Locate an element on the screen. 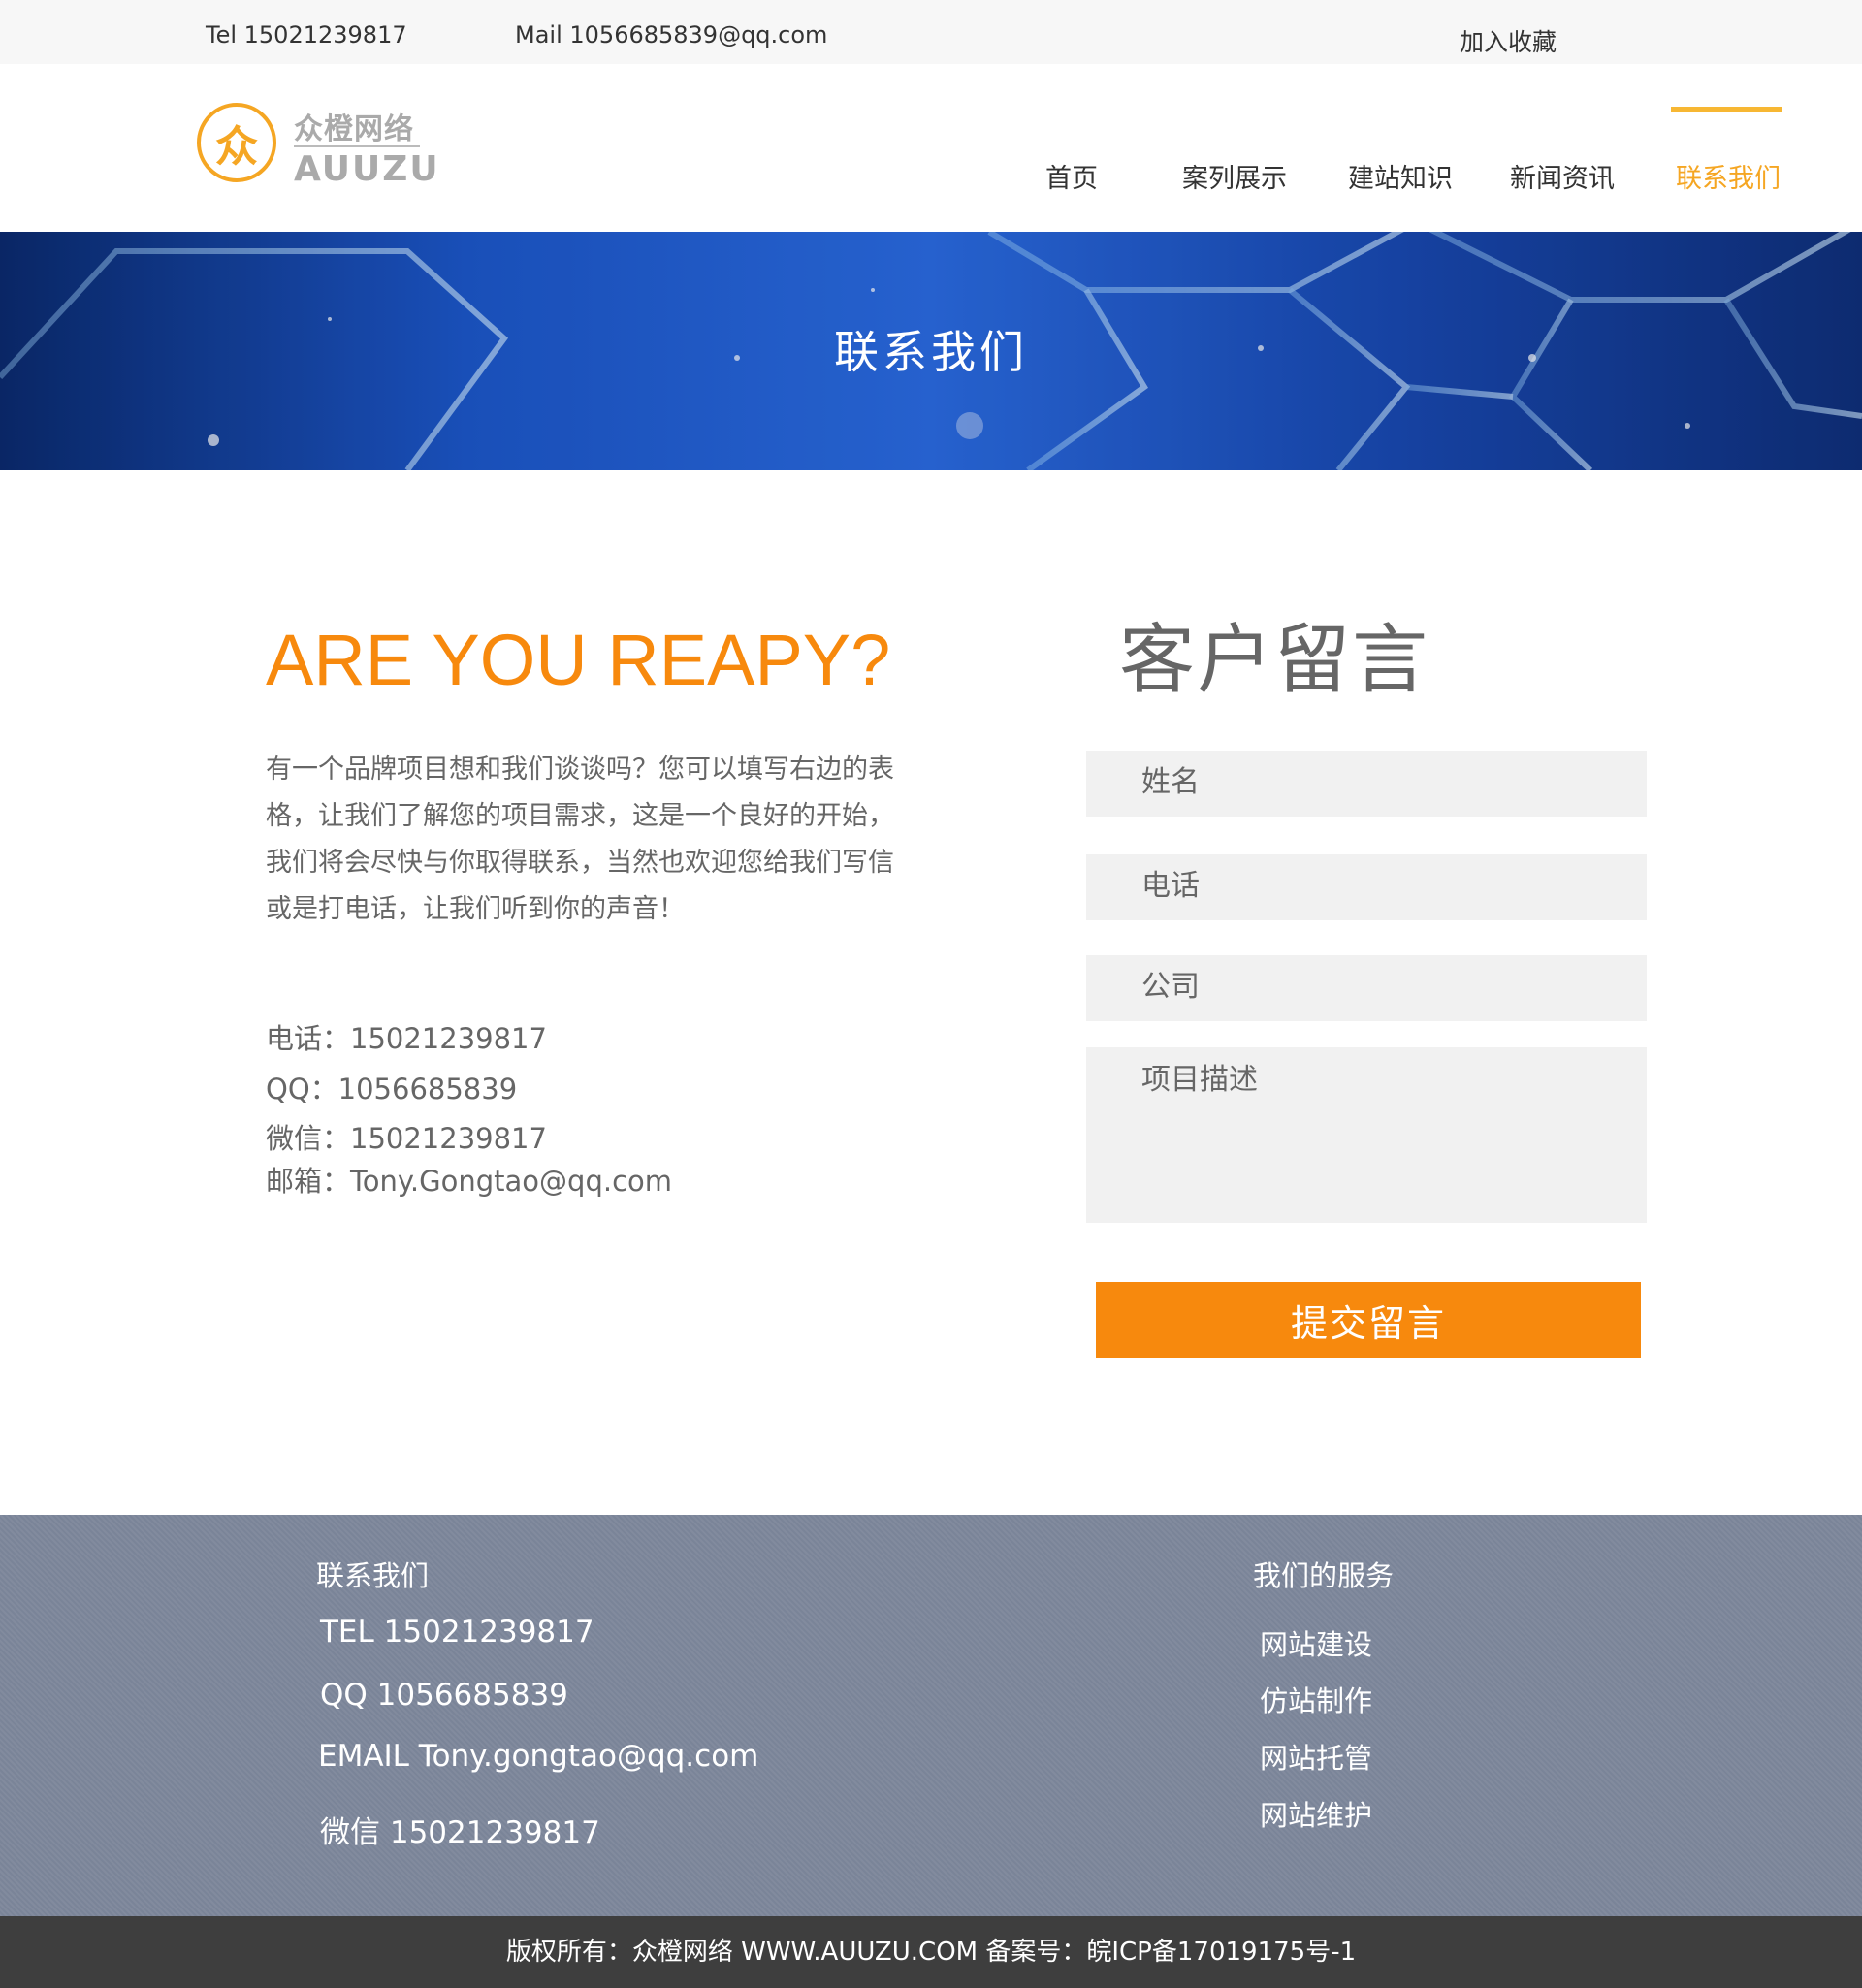  footer-services-title: 我们的服务 is located at coordinates (1324, 1575).